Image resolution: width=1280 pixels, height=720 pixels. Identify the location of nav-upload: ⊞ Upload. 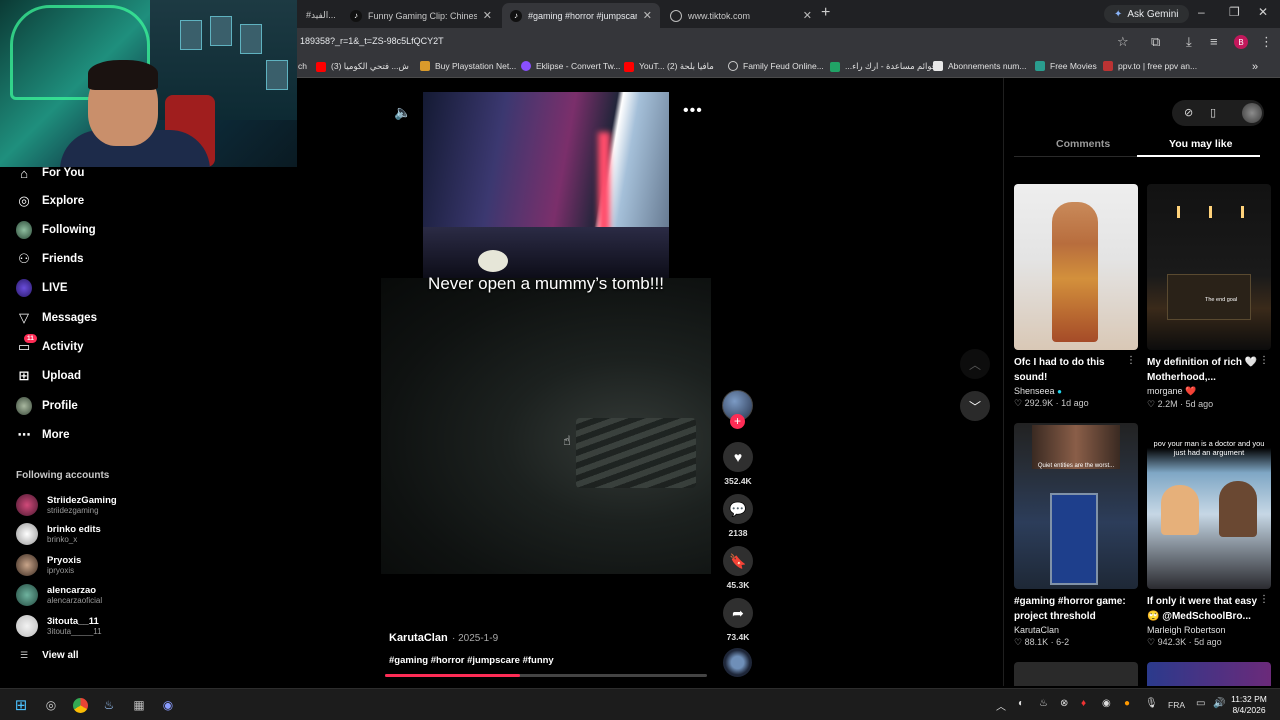
(48, 376).